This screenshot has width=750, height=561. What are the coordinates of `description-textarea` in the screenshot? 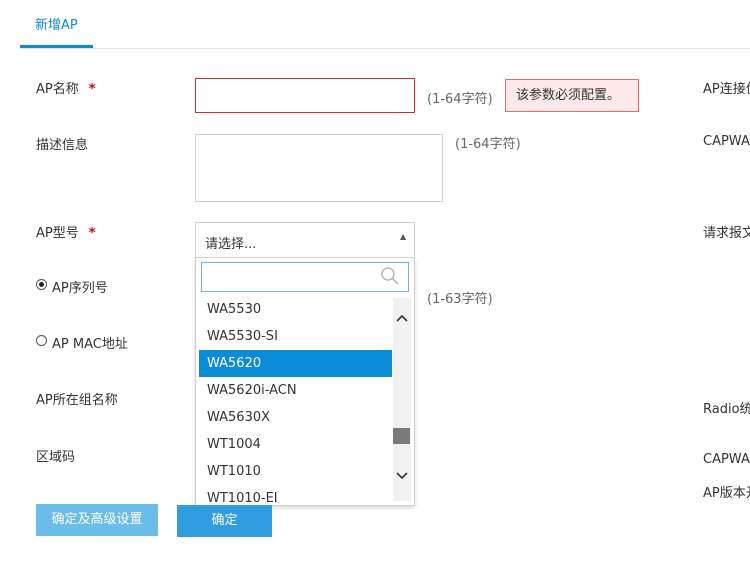 It's located at (319, 168).